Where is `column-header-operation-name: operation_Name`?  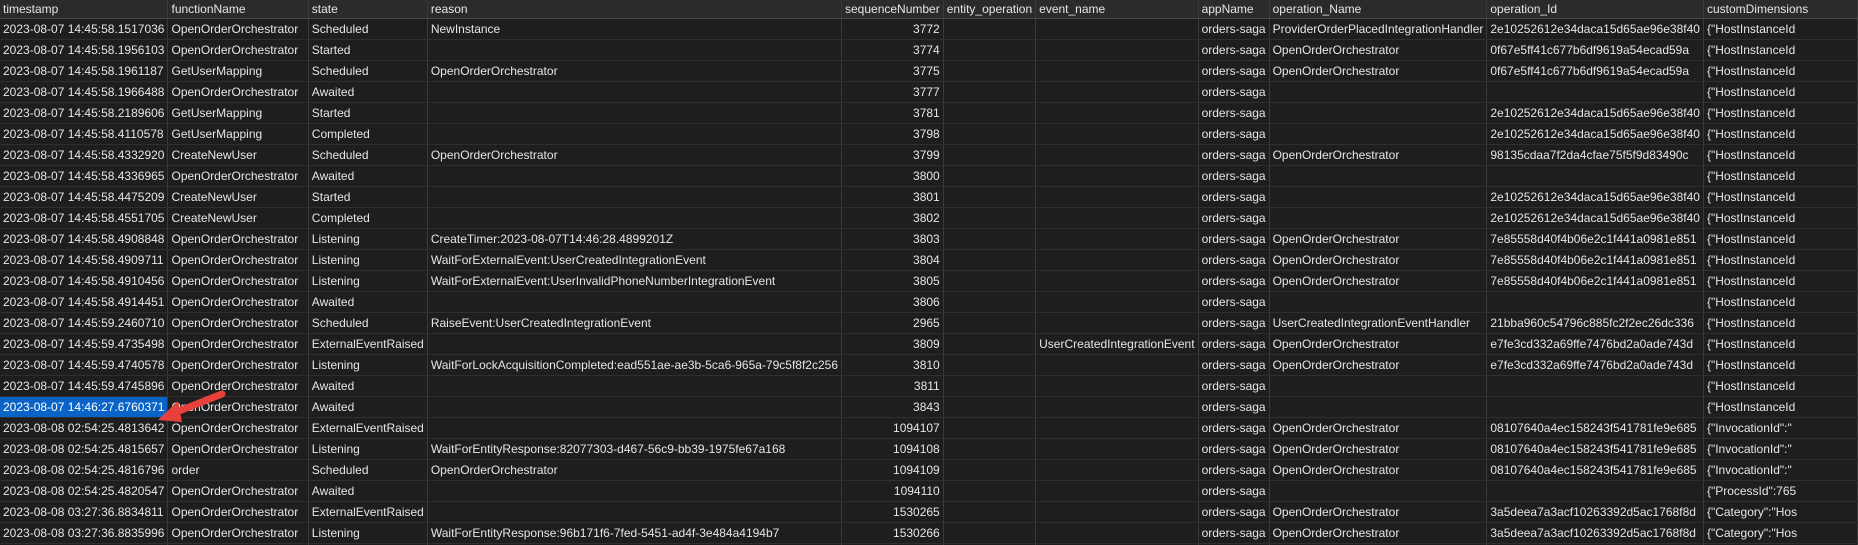
column-header-operation-name: operation_Name is located at coordinates (1378, 9).